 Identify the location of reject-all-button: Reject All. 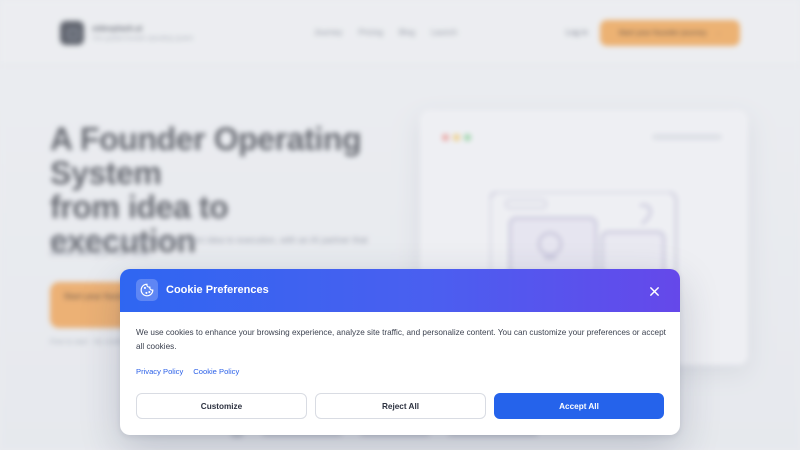
(400, 406).